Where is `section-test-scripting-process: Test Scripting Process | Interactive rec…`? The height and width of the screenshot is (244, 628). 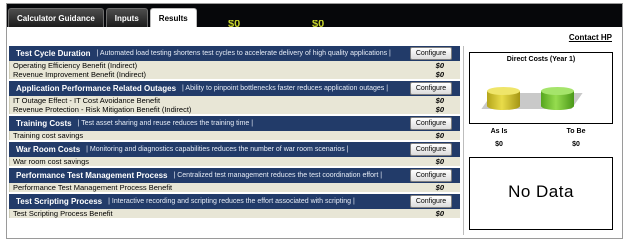 section-test-scripting-process: Test Scripting Process | Interactive rec… is located at coordinates (234, 206).